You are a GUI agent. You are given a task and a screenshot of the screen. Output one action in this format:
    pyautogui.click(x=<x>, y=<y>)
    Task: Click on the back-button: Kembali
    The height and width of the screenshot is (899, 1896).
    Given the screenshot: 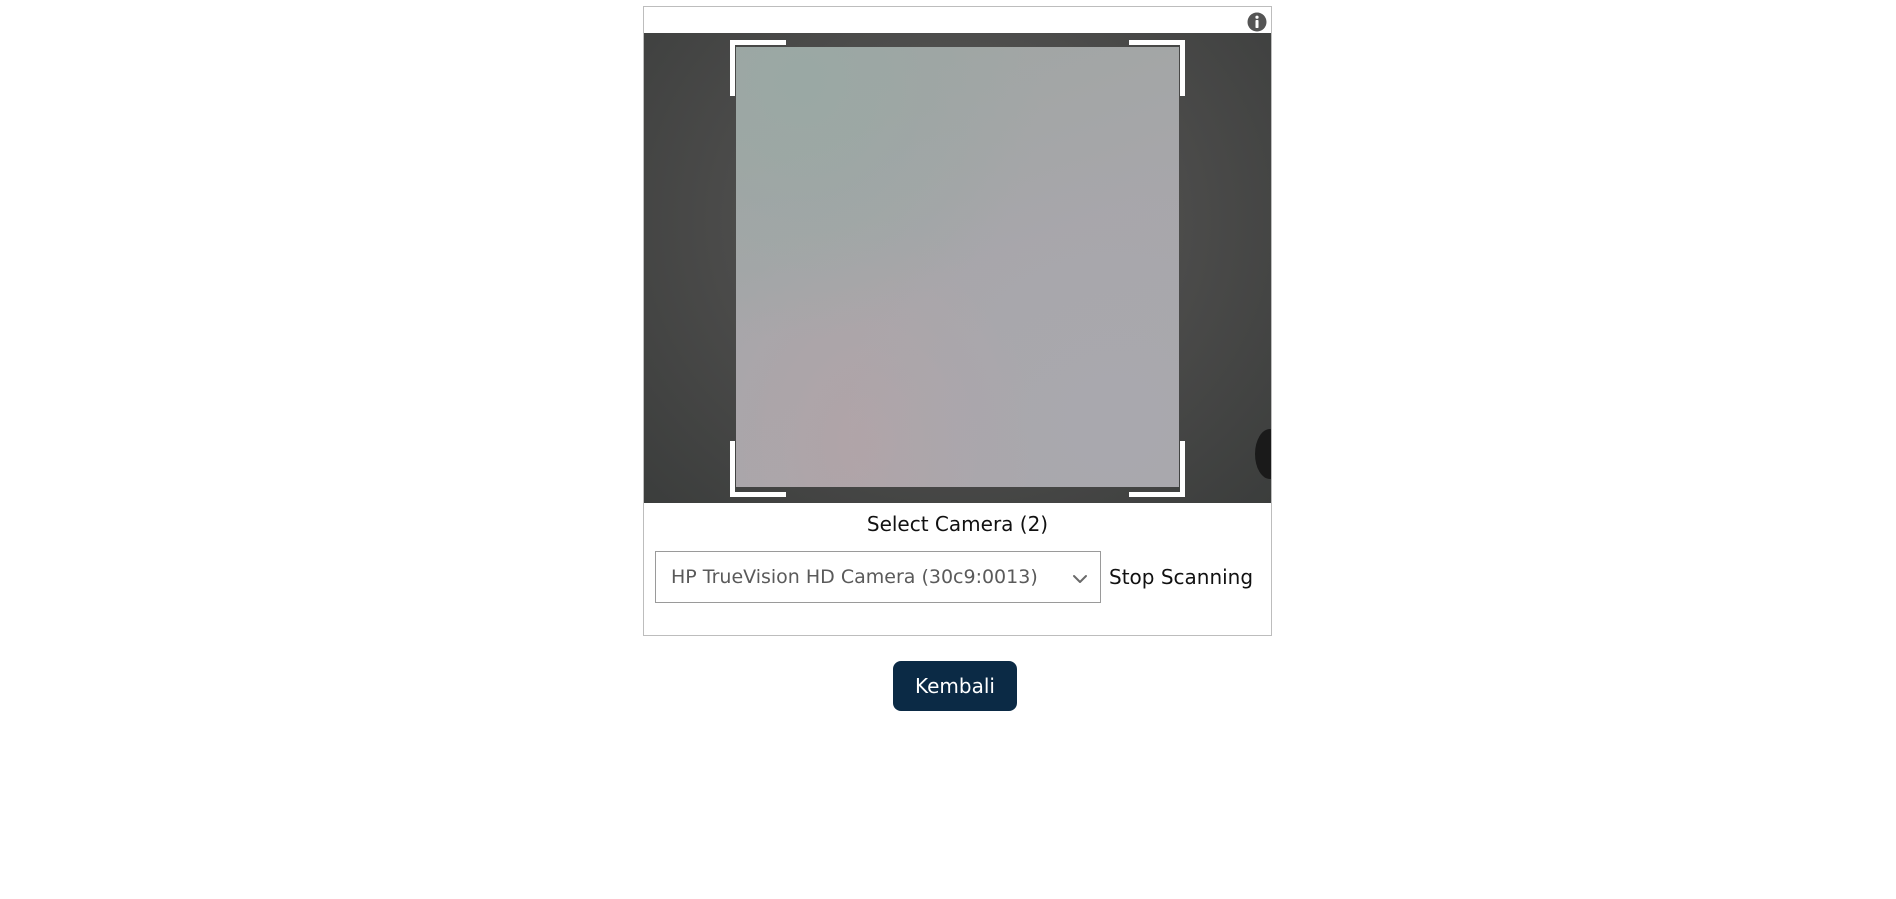 What is the action you would take?
    pyautogui.click(x=955, y=686)
    